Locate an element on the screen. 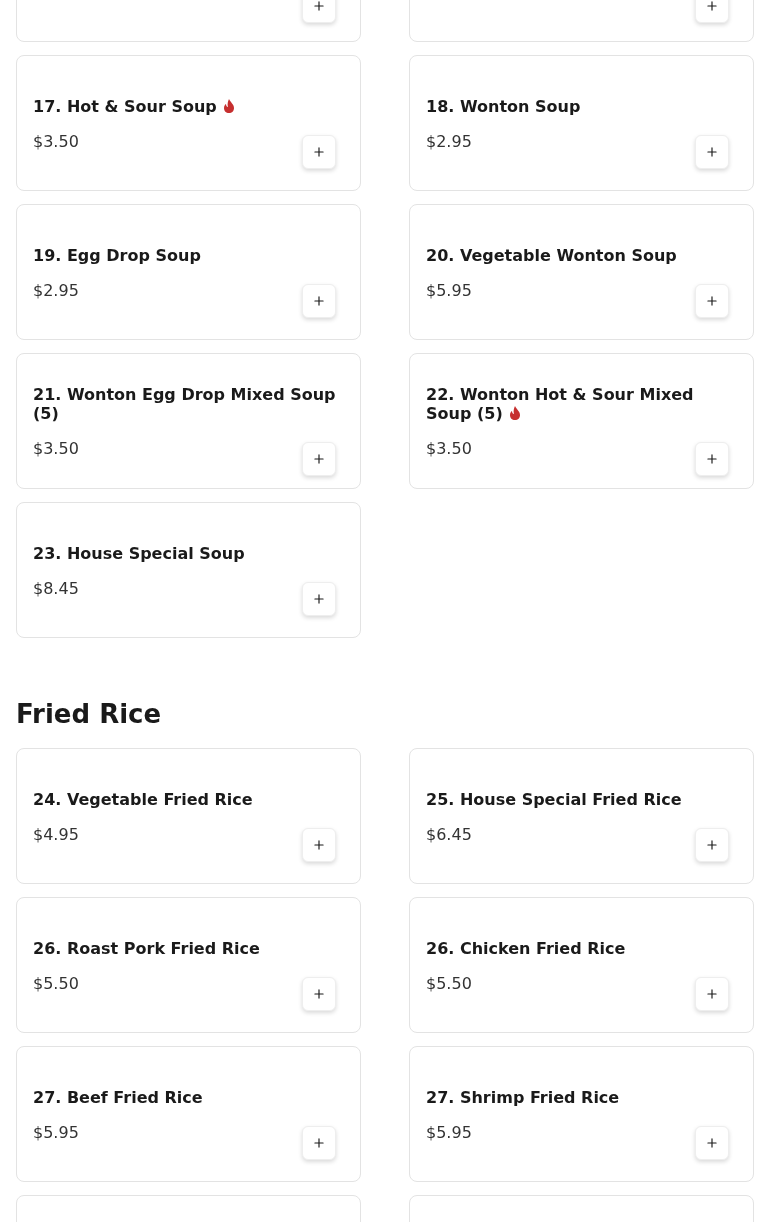 The width and height of the screenshot is (770, 1222). item-price: $8.45 is located at coordinates (56, 588).